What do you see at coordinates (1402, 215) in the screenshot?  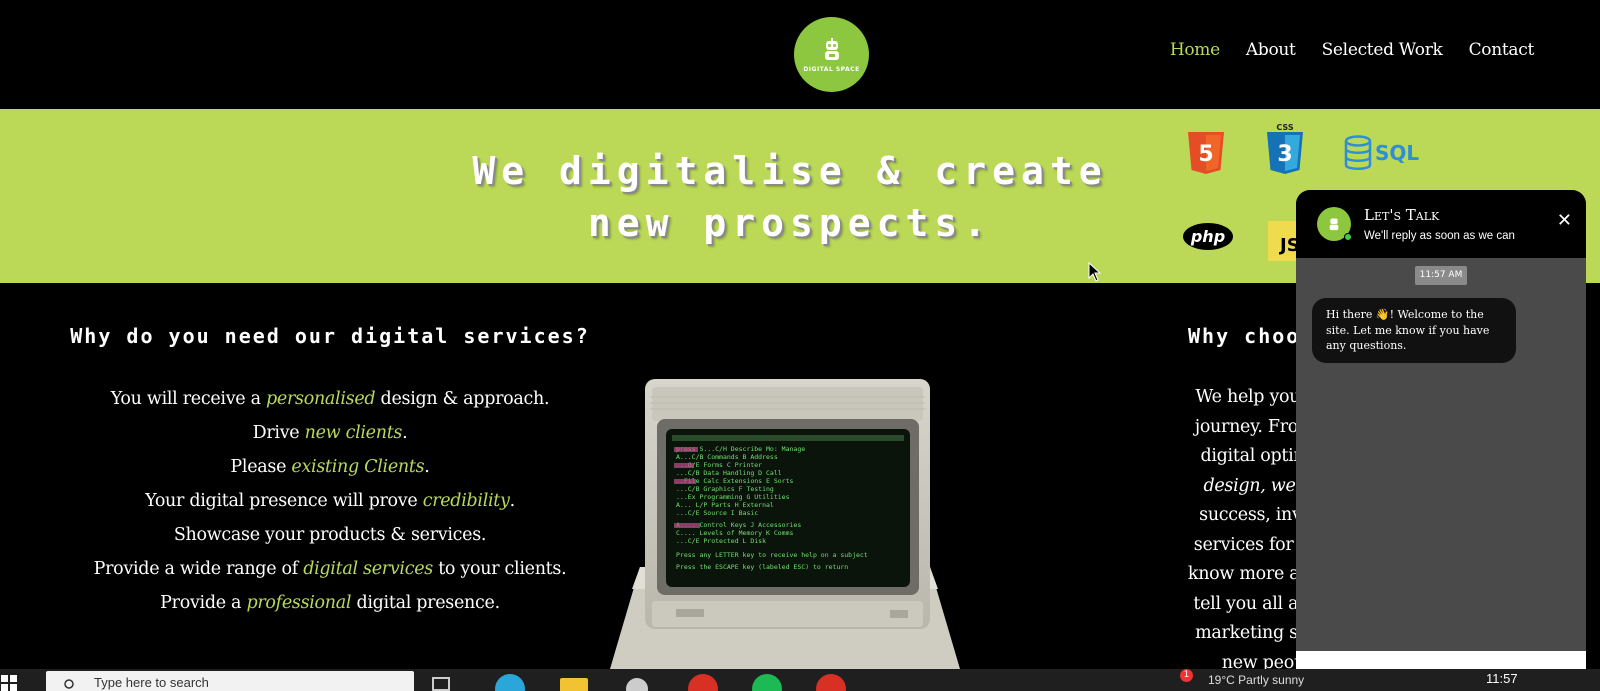 I see `chat-title: Let's Talk` at bounding box center [1402, 215].